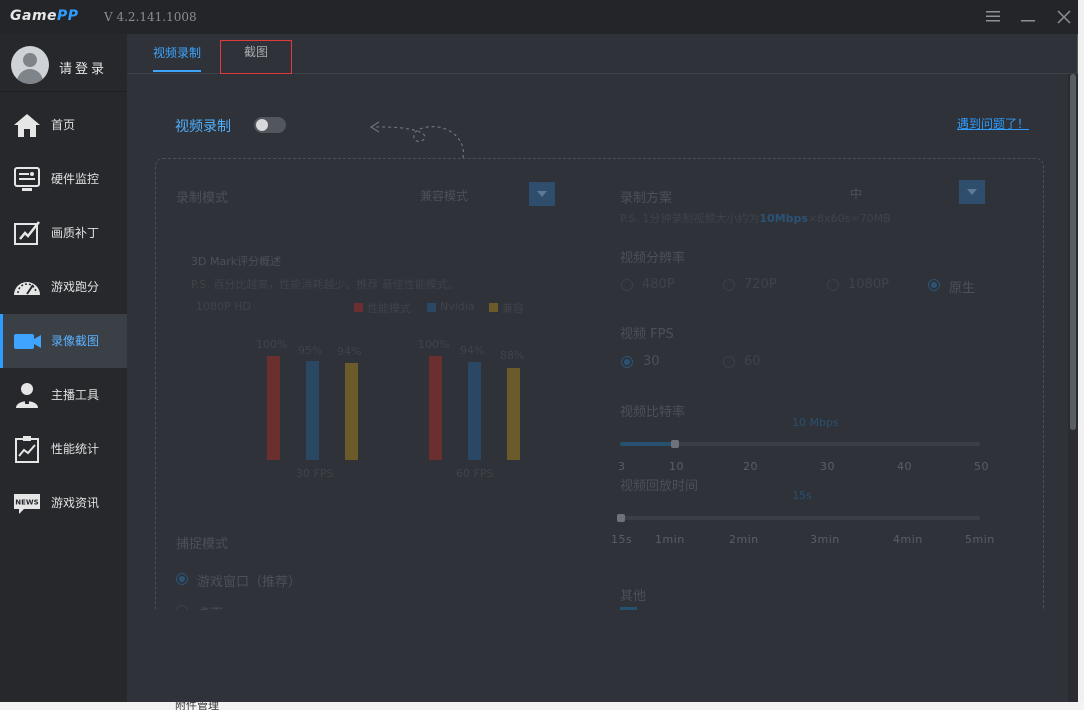  What do you see at coordinates (33, 16) in the screenshot?
I see `logo-main: Game` at bounding box center [33, 16].